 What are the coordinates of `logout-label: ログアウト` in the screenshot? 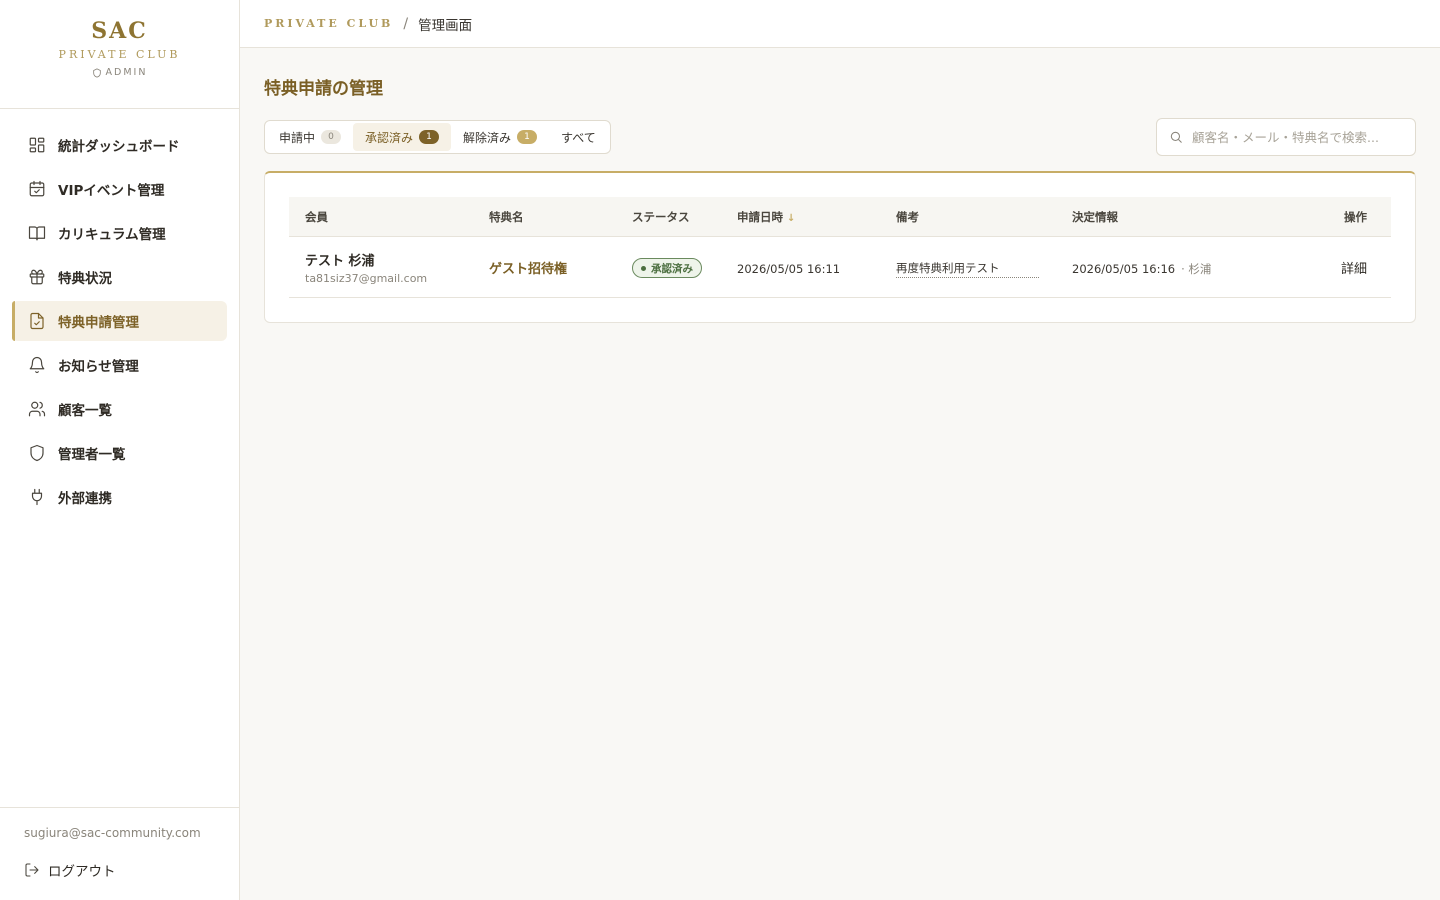 It's located at (82, 872).